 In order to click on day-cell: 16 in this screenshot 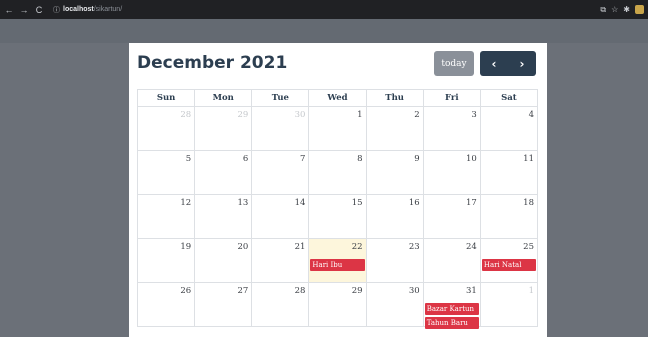, I will do `click(395, 217)`.